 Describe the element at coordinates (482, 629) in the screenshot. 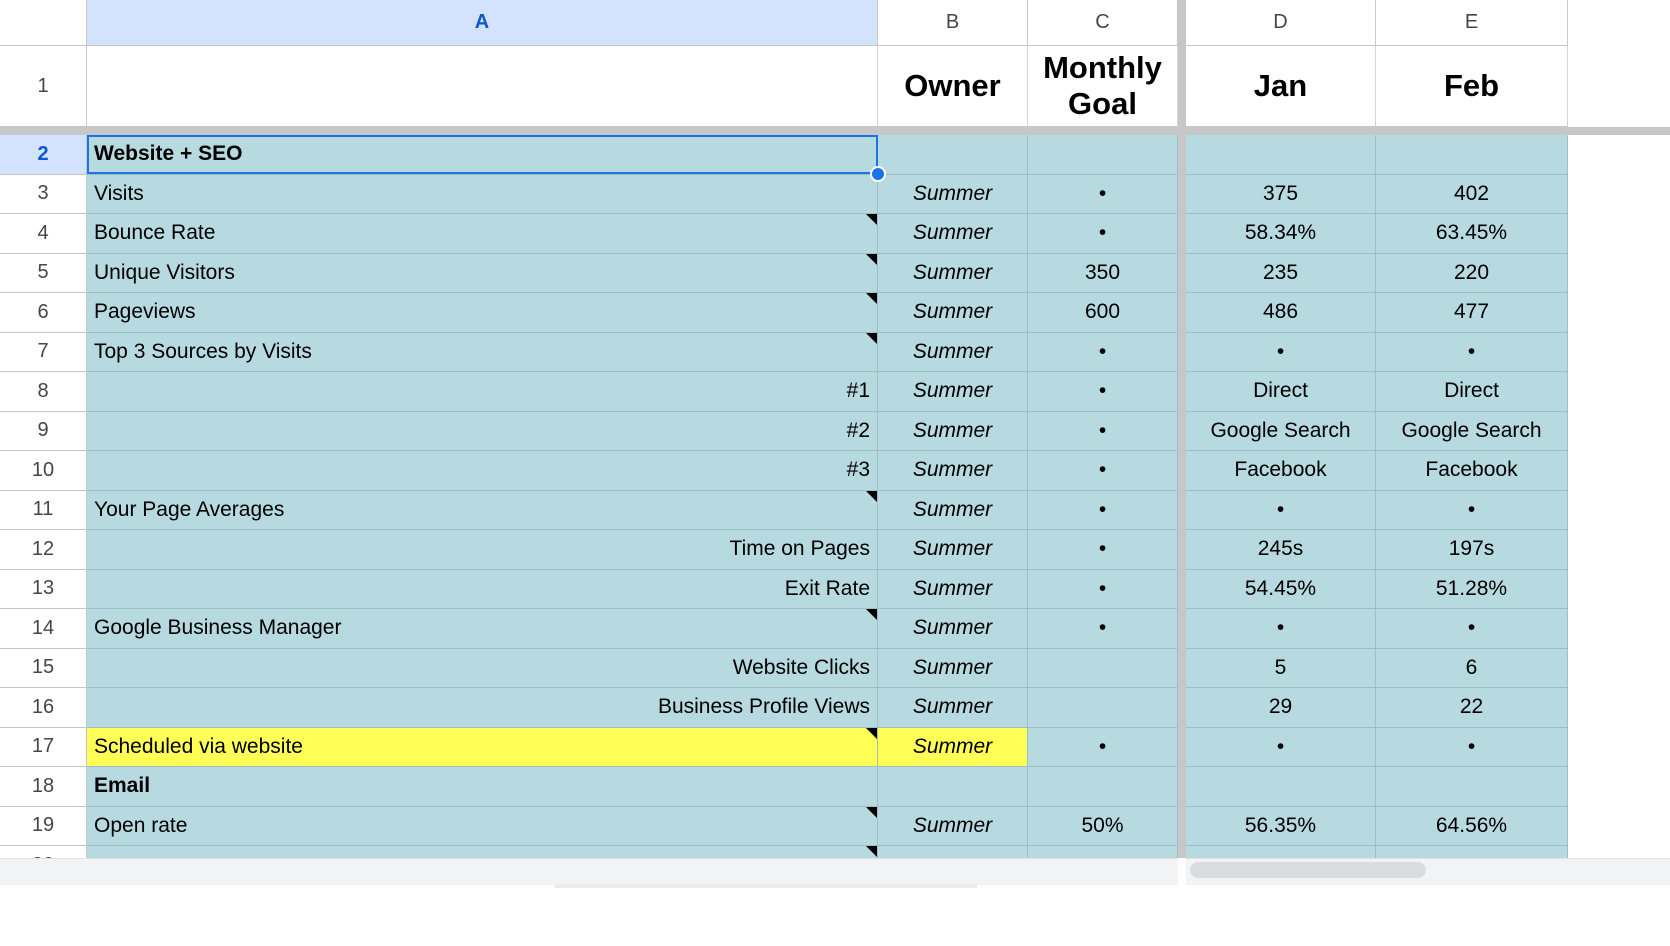

I see `cell-a14: Google Business Manager` at that location.